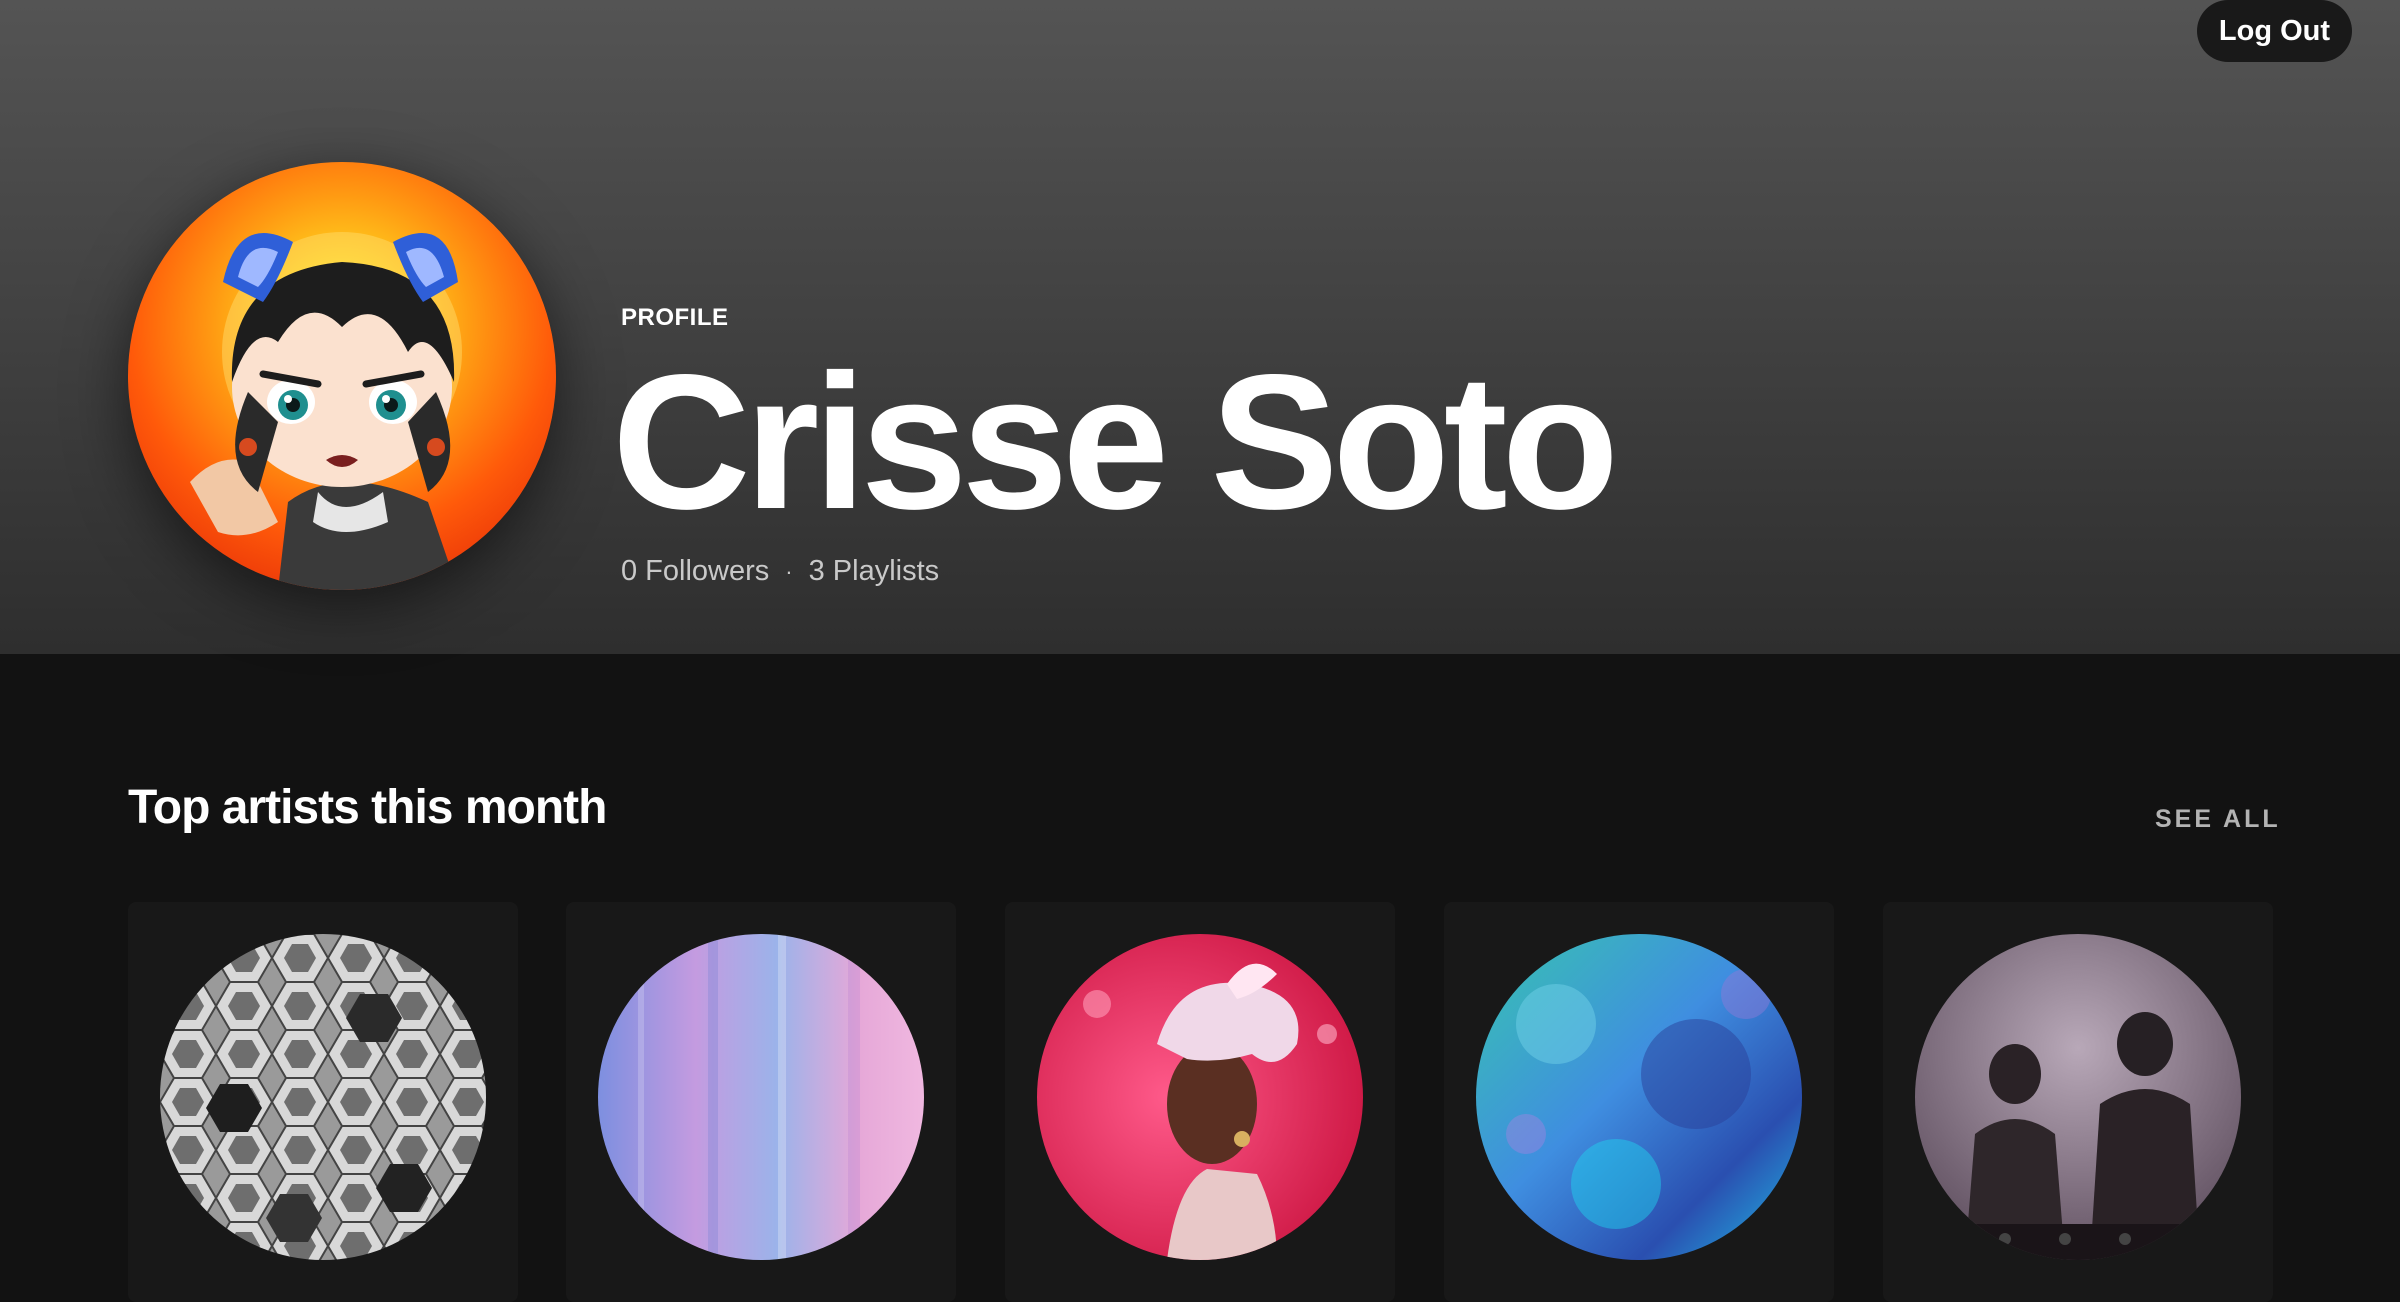  I want to click on pastel-gradient-artwork, so click(761, 1097).